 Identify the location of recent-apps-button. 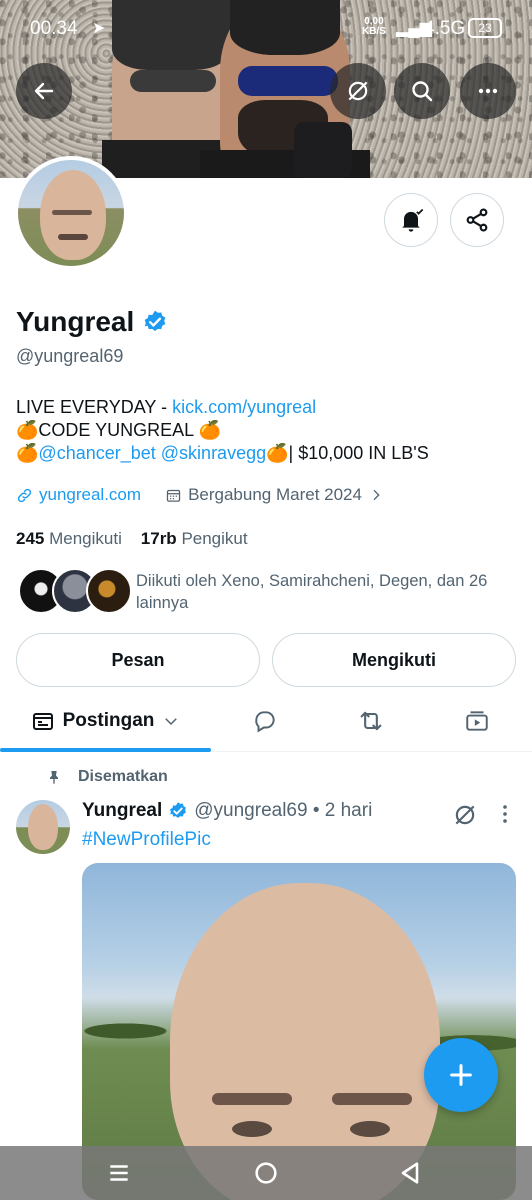
(119, 1175).